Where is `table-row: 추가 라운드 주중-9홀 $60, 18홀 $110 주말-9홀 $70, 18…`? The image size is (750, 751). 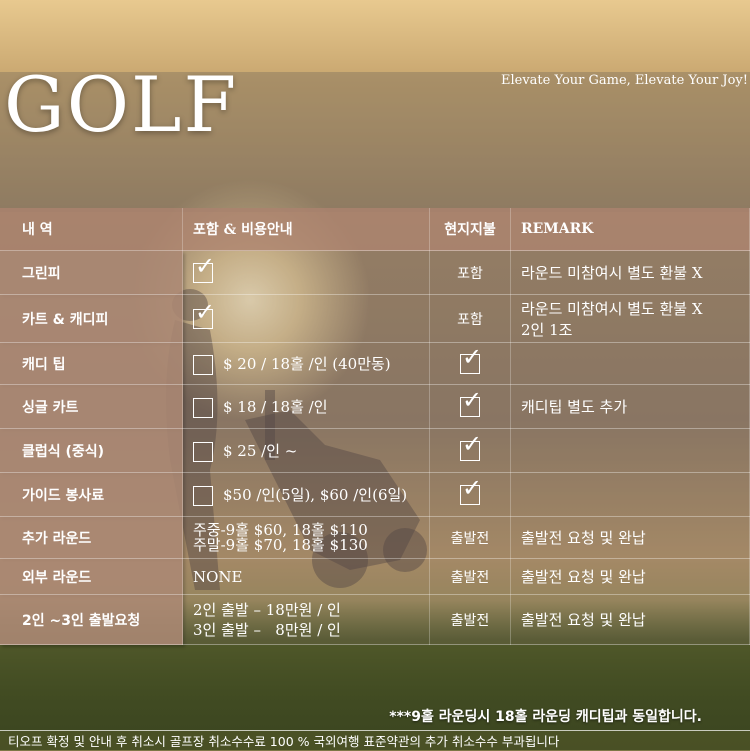 table-row: 추가 라운드 주중-9홀 $60, 18홀 $110 주말-9홀 $70, 18… is located at coordinates (375, 537).